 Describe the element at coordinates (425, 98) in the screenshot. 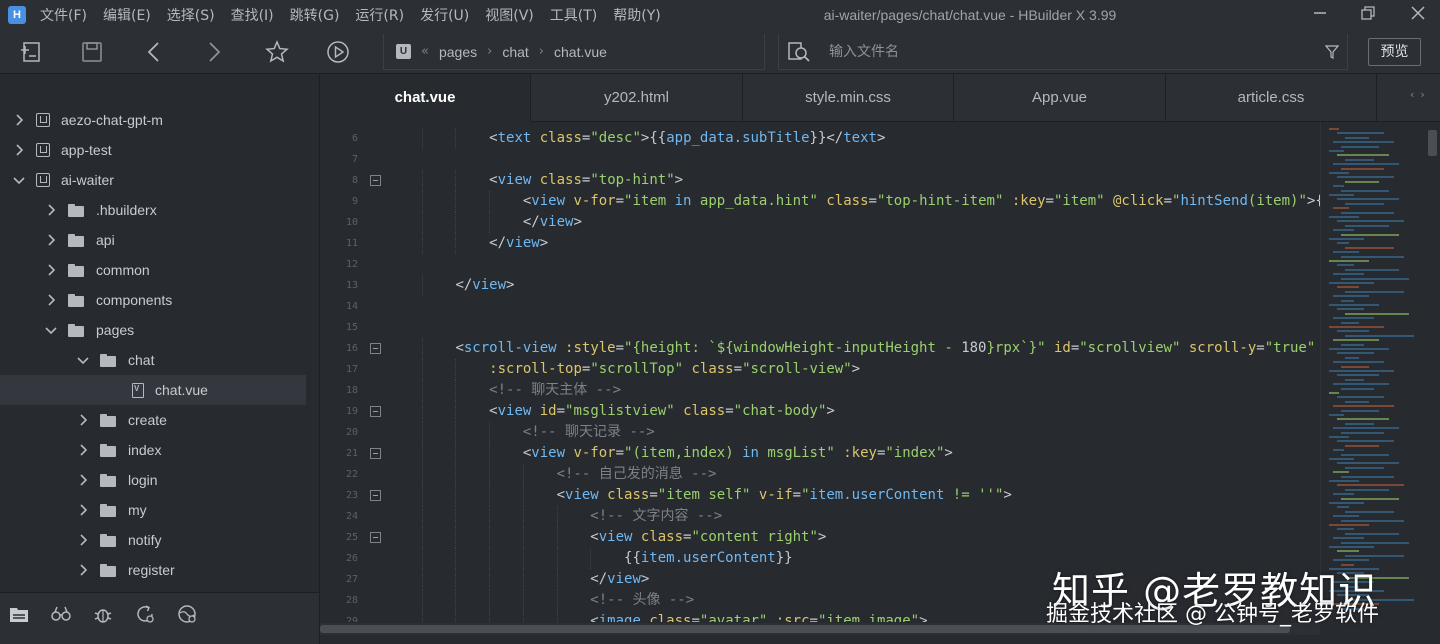

I see `tab-chat-vue: chat.vue` at that location.